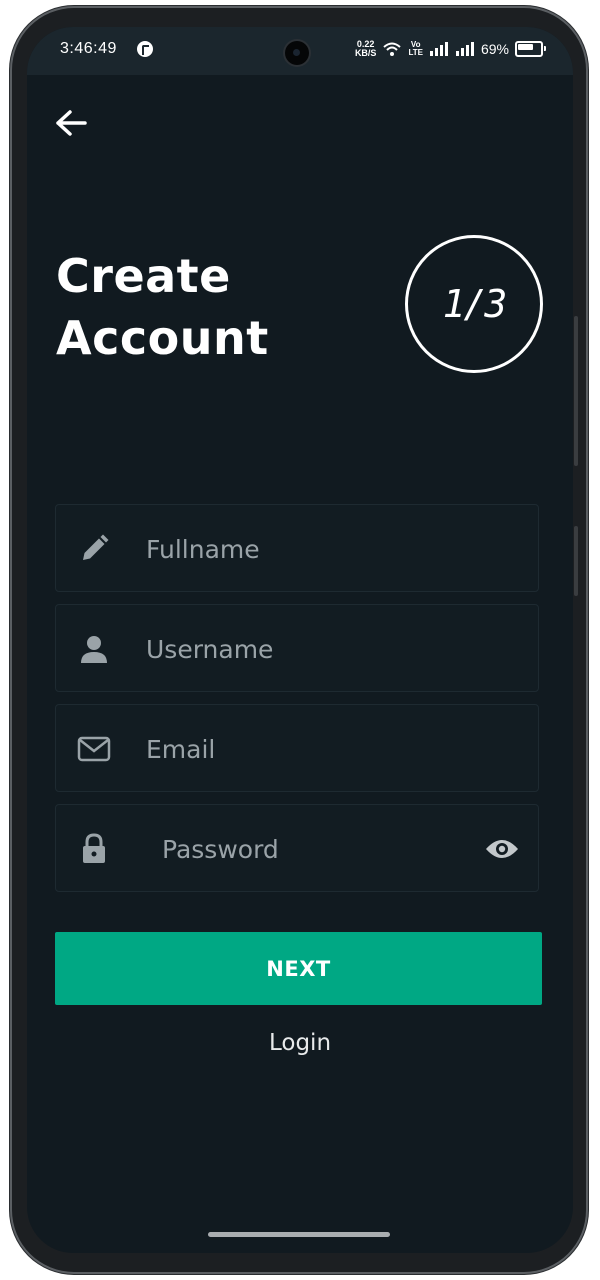 This screenshot has width=600, height=1280. What do you see at coordinates (576, 391) in the screenshot?
I see `volume-button` at bounding box center [576, 391].